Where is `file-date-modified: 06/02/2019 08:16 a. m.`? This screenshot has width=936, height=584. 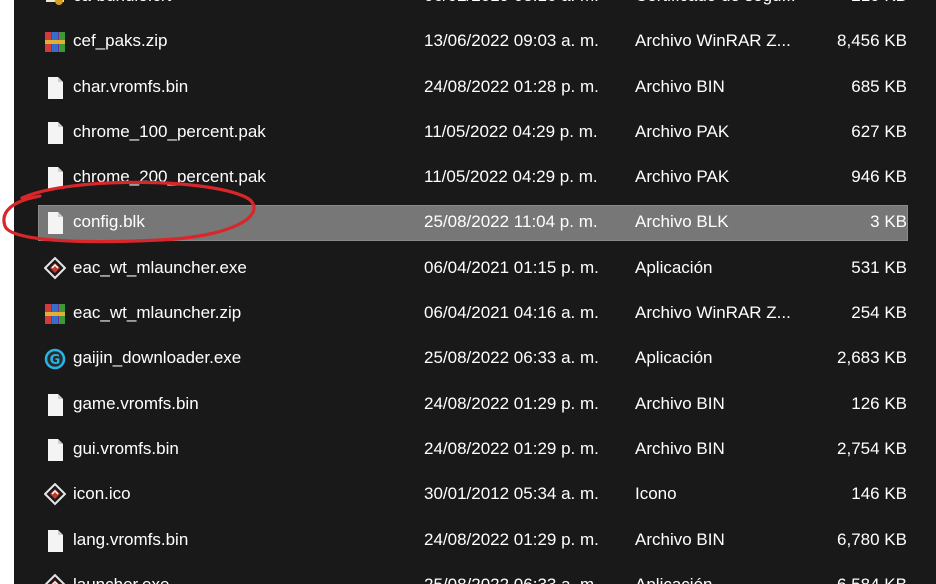
file-date-modified: 06/02/2019 08:16 a. m. is located at coordinates (511, 3).